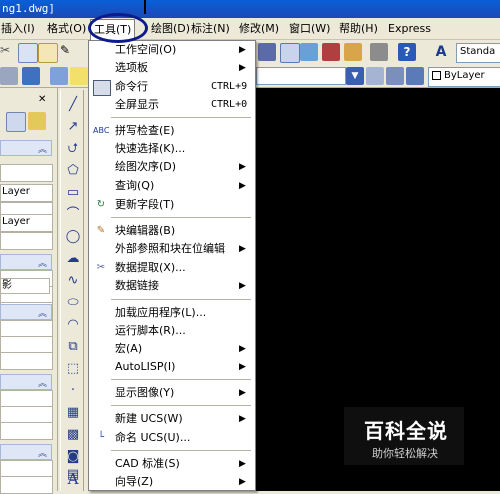  Describe the element at coordinates (145, 366) in the screenshot. I see `menu-item-label: AutoLISP(I)` at that location.